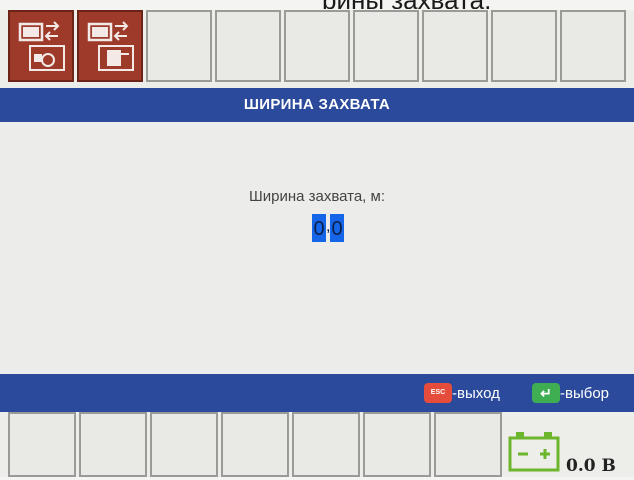 This screenshot has height=480, width=634. Describe the element at coordinates (571, 455) in the screenshot. I see `battery-status: 0.0 В` at that location.